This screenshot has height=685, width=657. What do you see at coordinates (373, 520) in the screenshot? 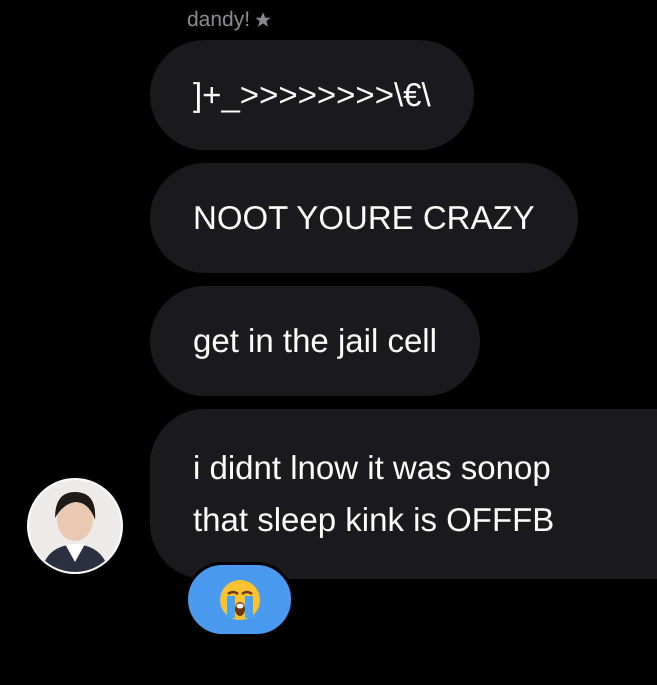
I see `message-text: that sleep kink is OFFFB` at bounding box center [373, 520].